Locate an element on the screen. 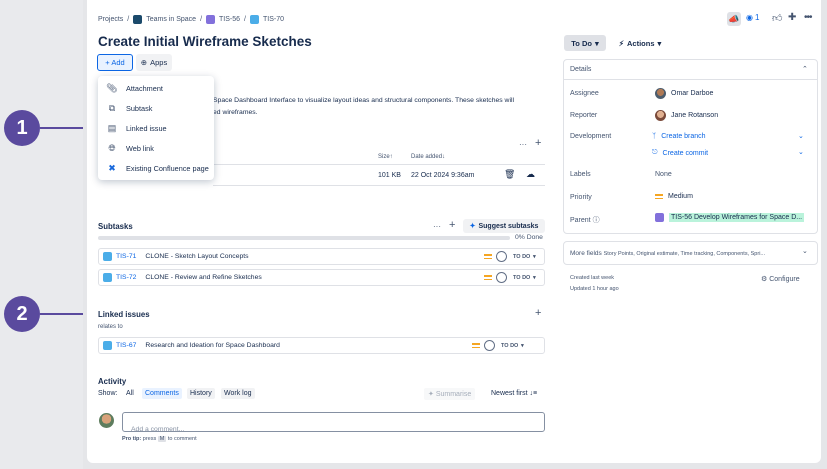 This screenshot has width=827, height=469. attachment-size: 101 KB is located at coordinates (389, 175).